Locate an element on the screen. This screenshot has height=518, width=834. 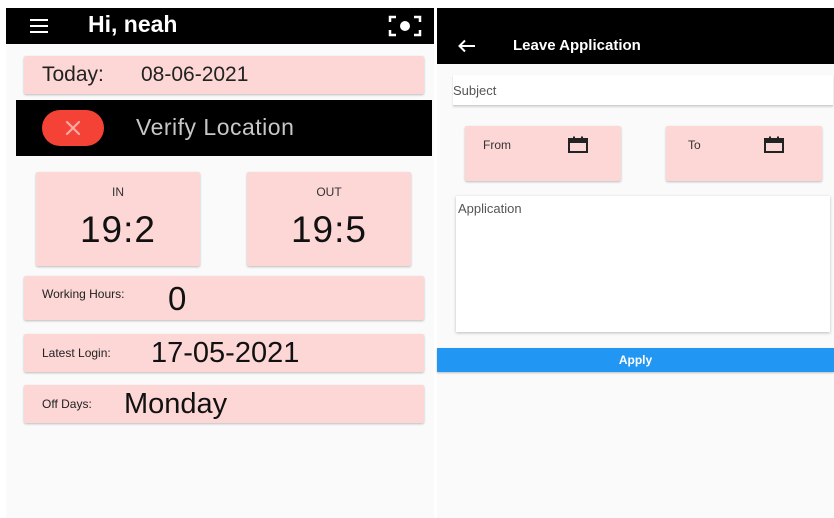
page-title: Leave Application is located at coordinates (577, 45).